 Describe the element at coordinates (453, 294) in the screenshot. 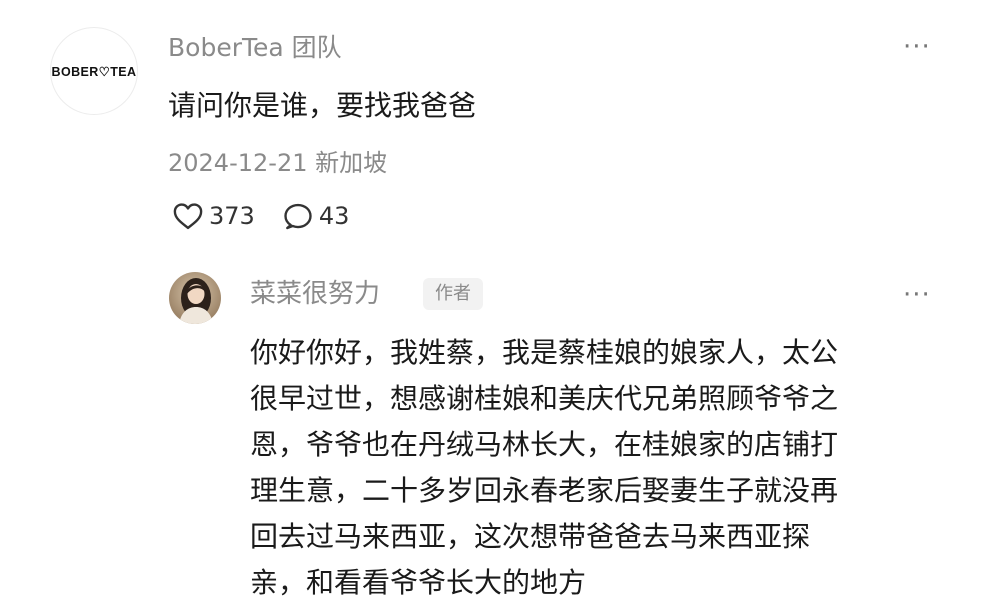

I see `author-badge: 作者` at that location.